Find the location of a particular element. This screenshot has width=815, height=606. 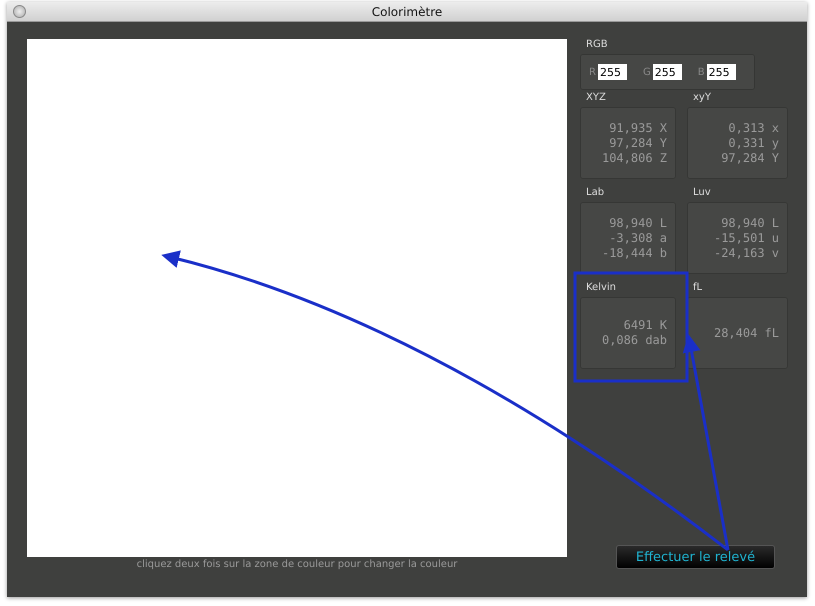

value-text: -24,163 v is located at coordinates (746, 253).